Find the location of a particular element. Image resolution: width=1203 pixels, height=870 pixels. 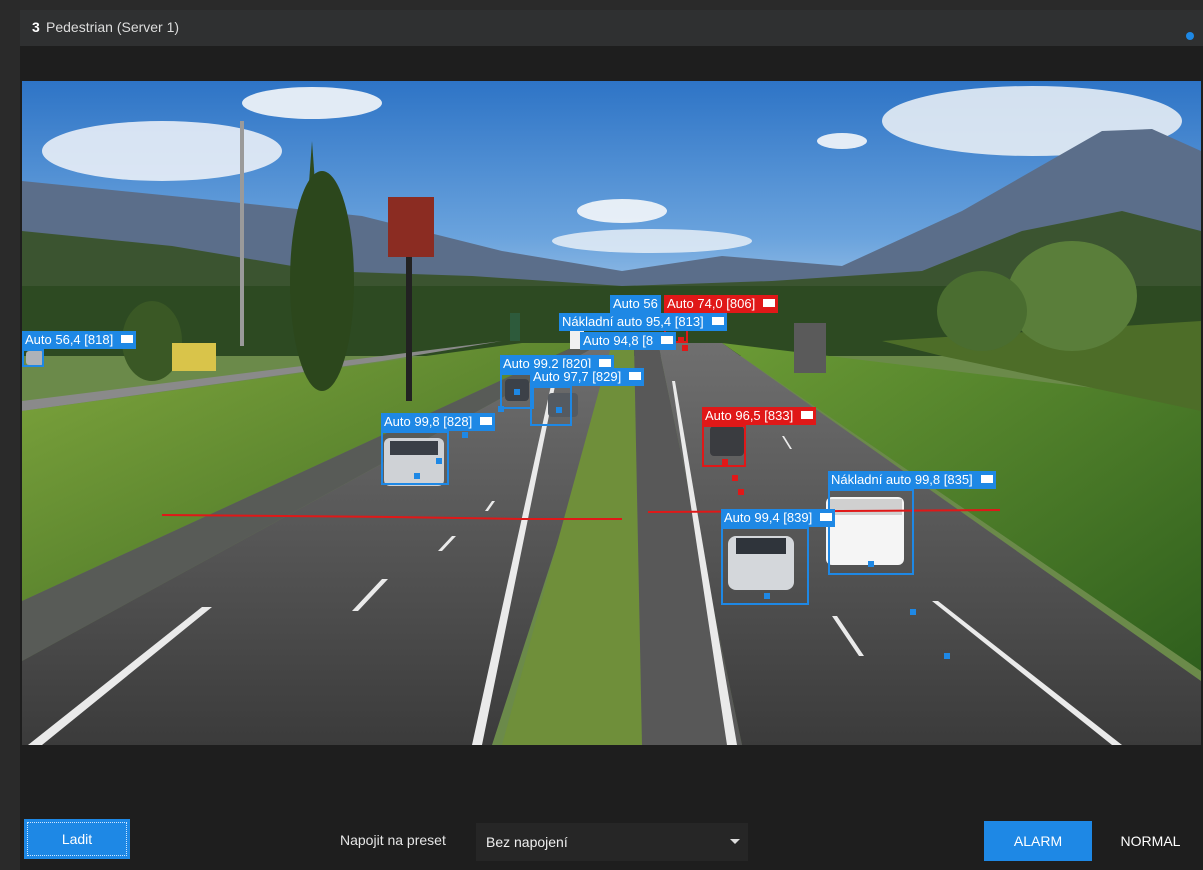

detection-label-auto-8: Auto 94,8 [8 is located at coordinates (628, 341).